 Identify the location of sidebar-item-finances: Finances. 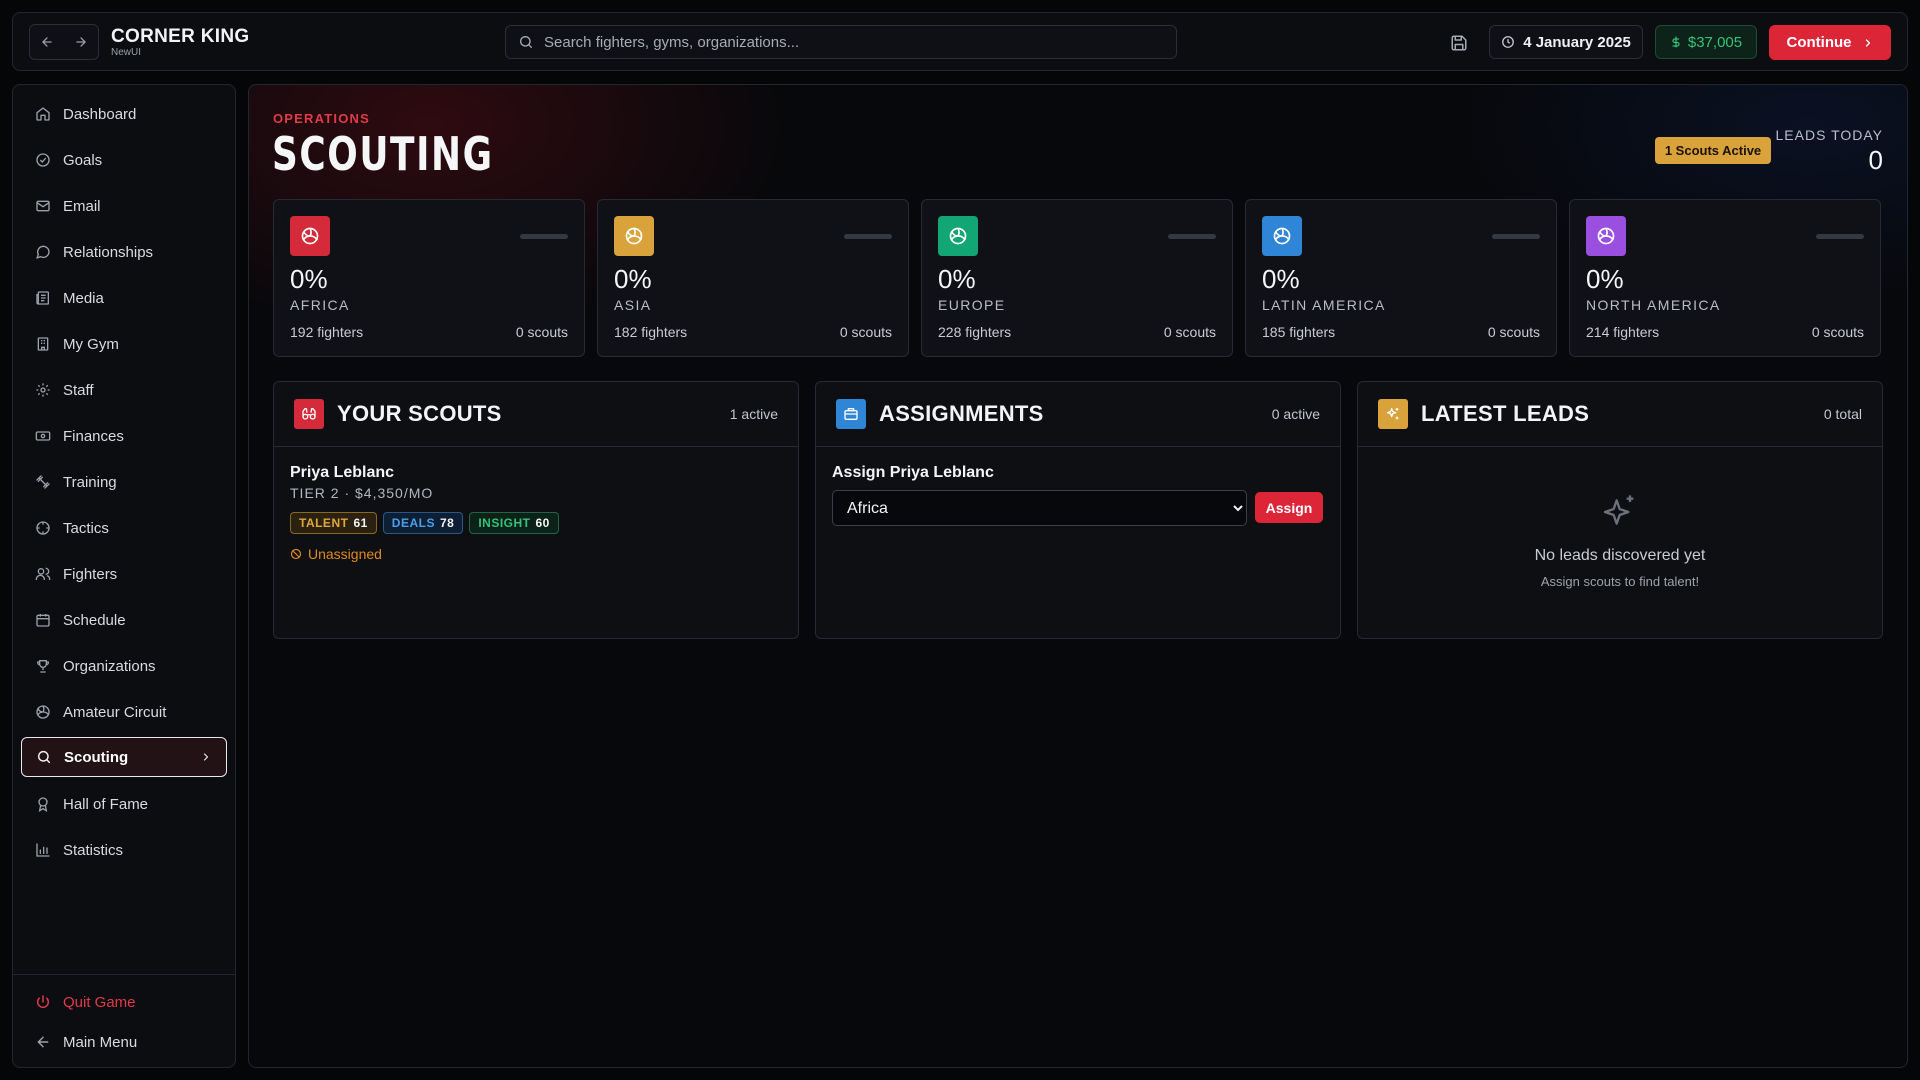
(124, 436).